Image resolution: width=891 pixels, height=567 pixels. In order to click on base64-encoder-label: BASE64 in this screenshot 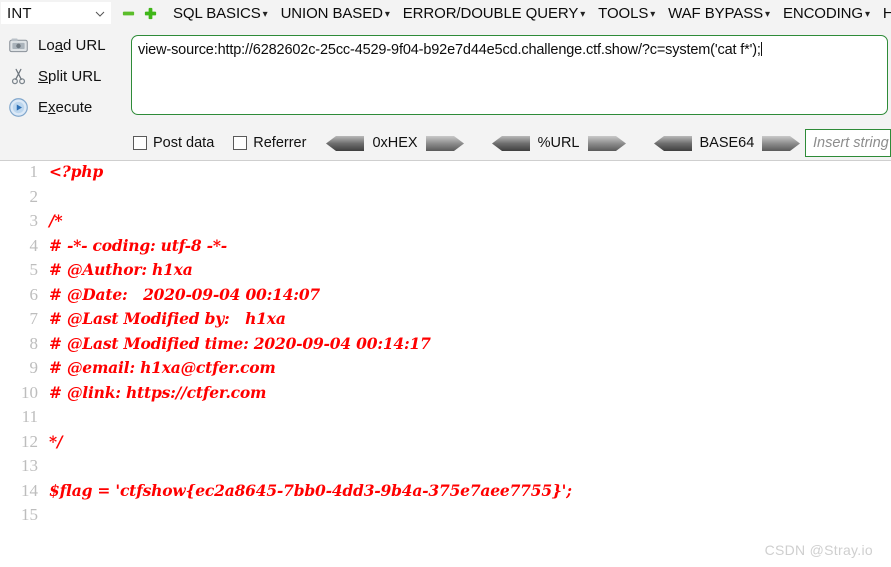, I will do `click(727, 143)`.